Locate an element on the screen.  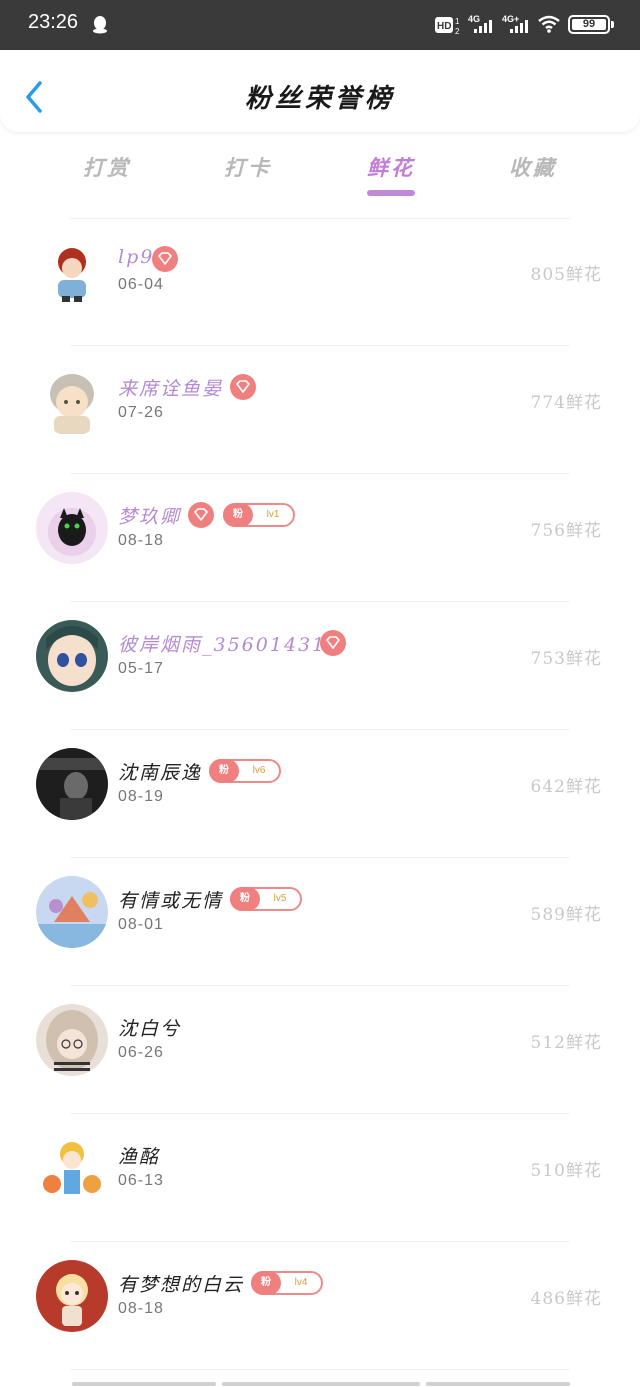
fan-flower-count: 589鲜花 is located at coordinates (566, 915).